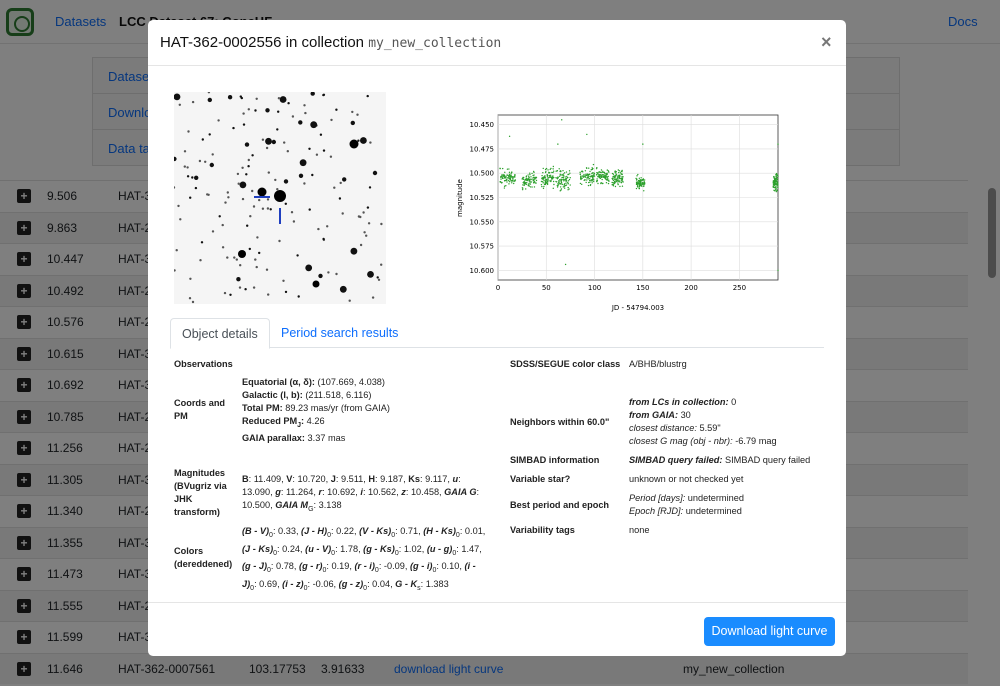  What do you see at coordinates (542, 530) in the screenshot?
I see `vartags-label: Variability tags` at bounding box center [542, 530].